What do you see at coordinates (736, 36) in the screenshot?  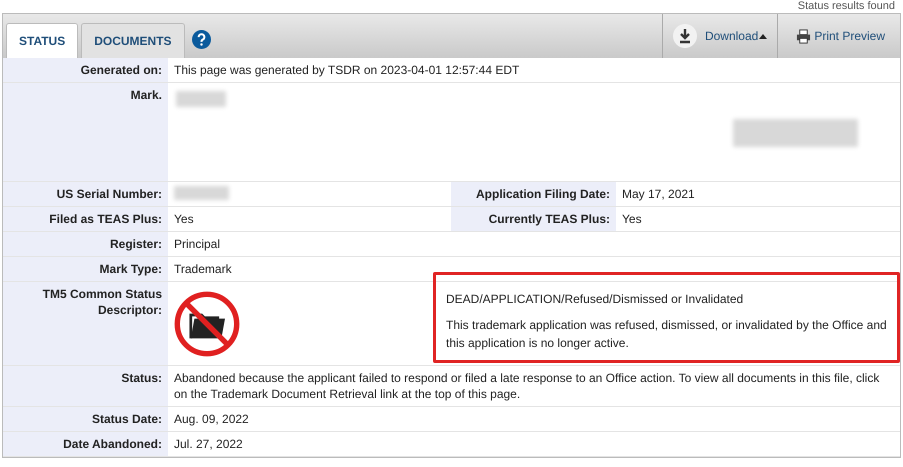 I see `download-button: Download` at bounding box center [736, 36].